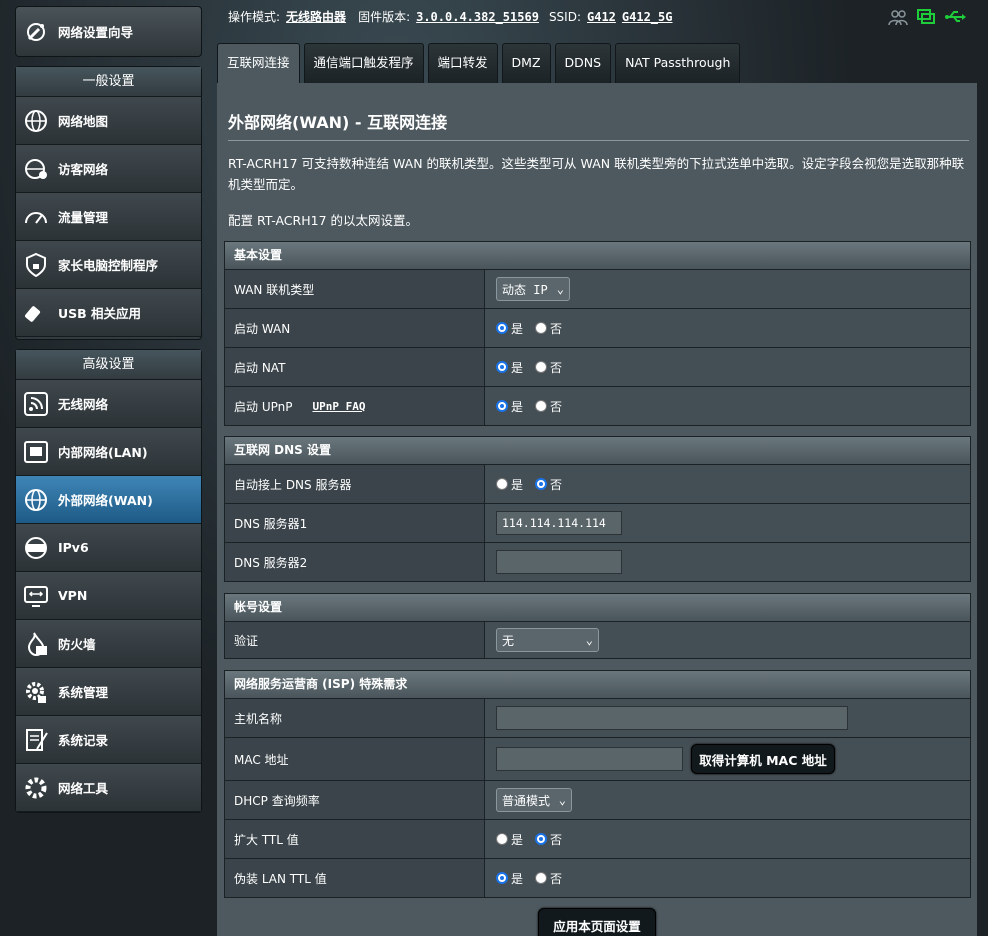 The height and width of the screenshot is (936, 988). Describe the element at coordinates (73, 547) in the screenshot. I see `sidebar-item-label: IPv6` at that location.